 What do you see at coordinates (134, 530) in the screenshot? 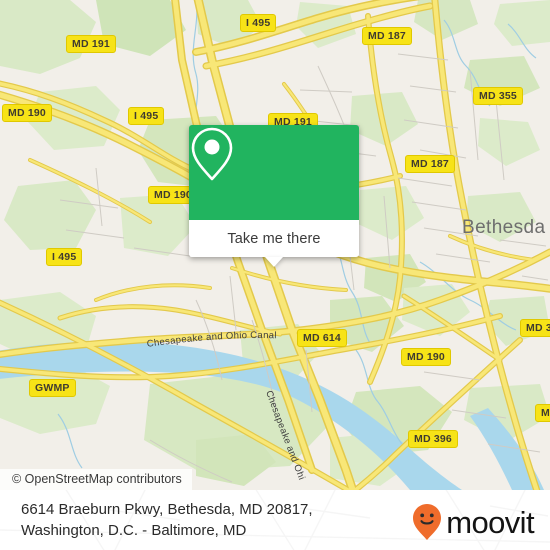
I see `address-line-2: Washington, D.C. - Baltimore, MD` at bounding box center [134, 530].